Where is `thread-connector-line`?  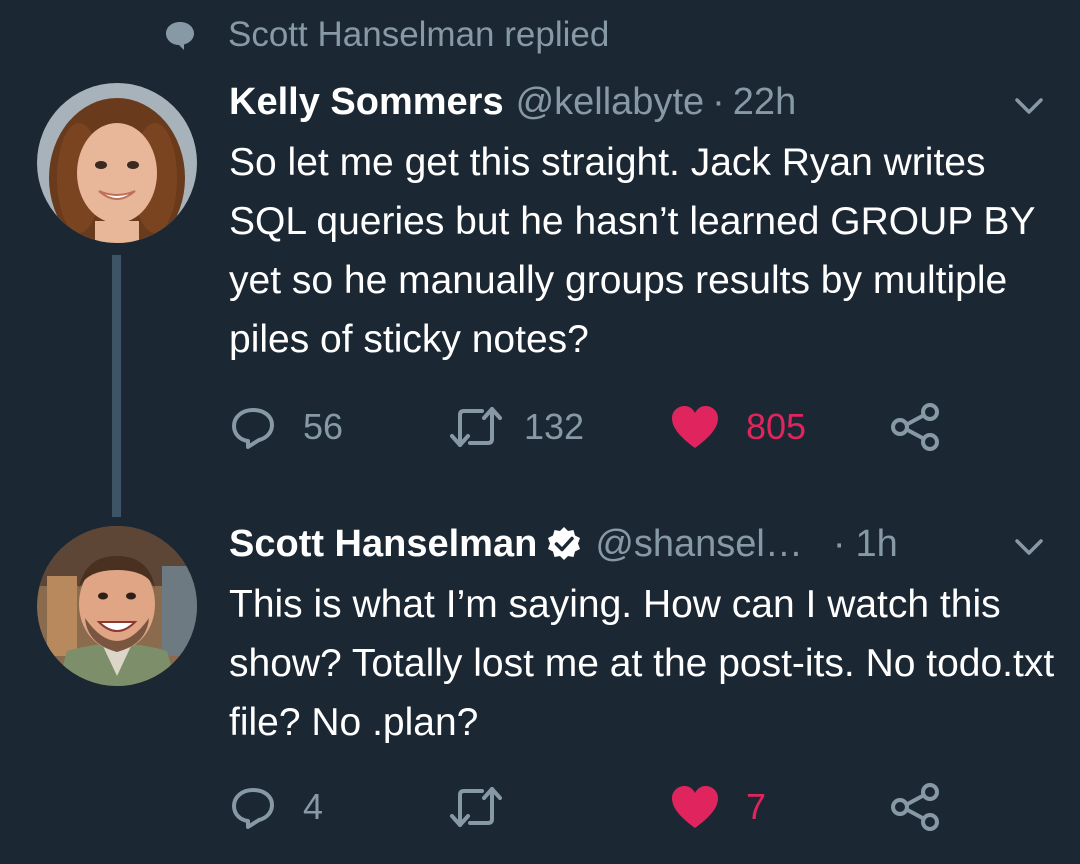 thread-connector-line is located at coordinates (116, 386).